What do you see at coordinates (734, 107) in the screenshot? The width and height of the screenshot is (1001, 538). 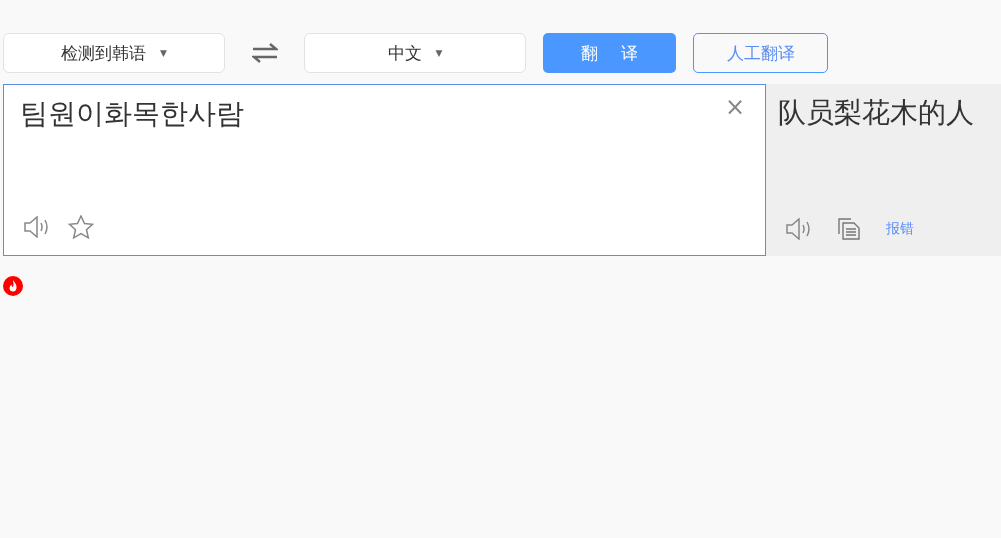 I see `clear-button: ×` at bounding box center [734, 107].